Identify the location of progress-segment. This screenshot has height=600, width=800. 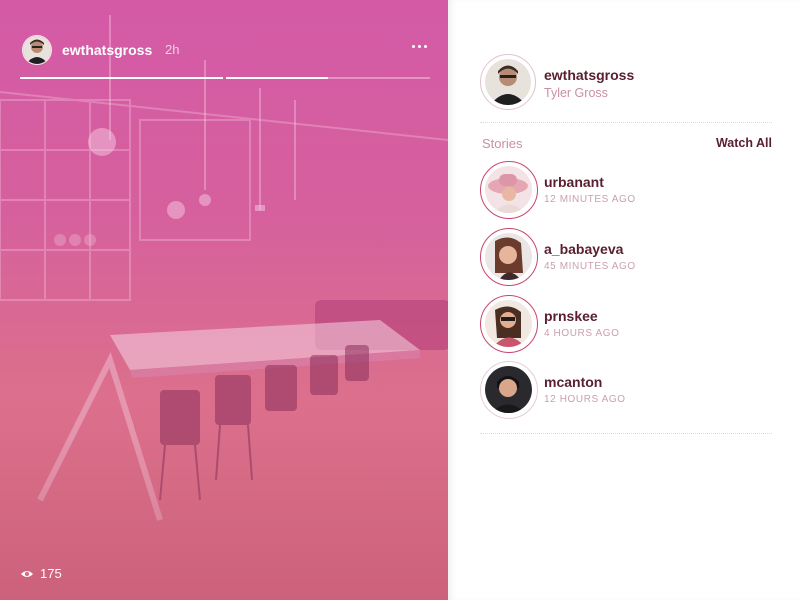
(121, 78).